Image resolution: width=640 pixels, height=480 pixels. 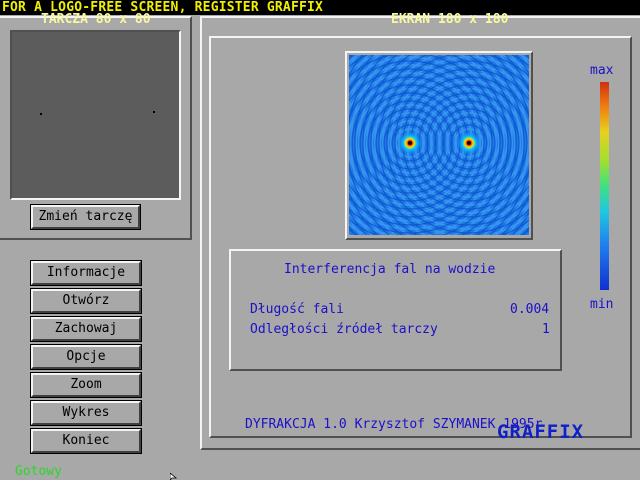 I want to click on status-text: Gotowy, so click(x=38, y=471).